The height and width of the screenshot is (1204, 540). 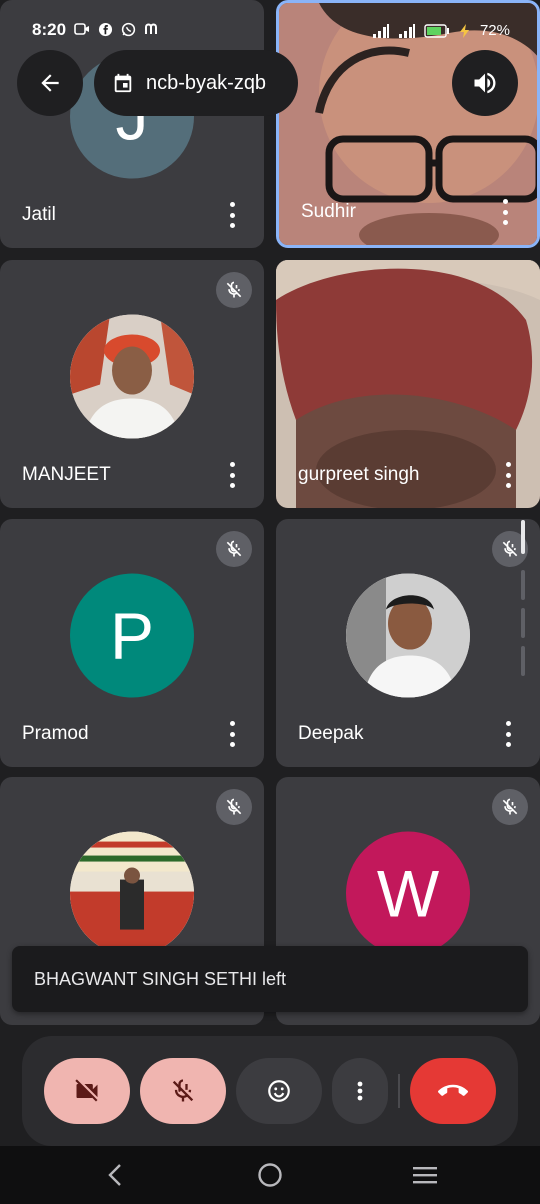 What do you see at coordinates (408, 893) in the screenshot?
I see `avatar: W` at bounding box center [408, 893].